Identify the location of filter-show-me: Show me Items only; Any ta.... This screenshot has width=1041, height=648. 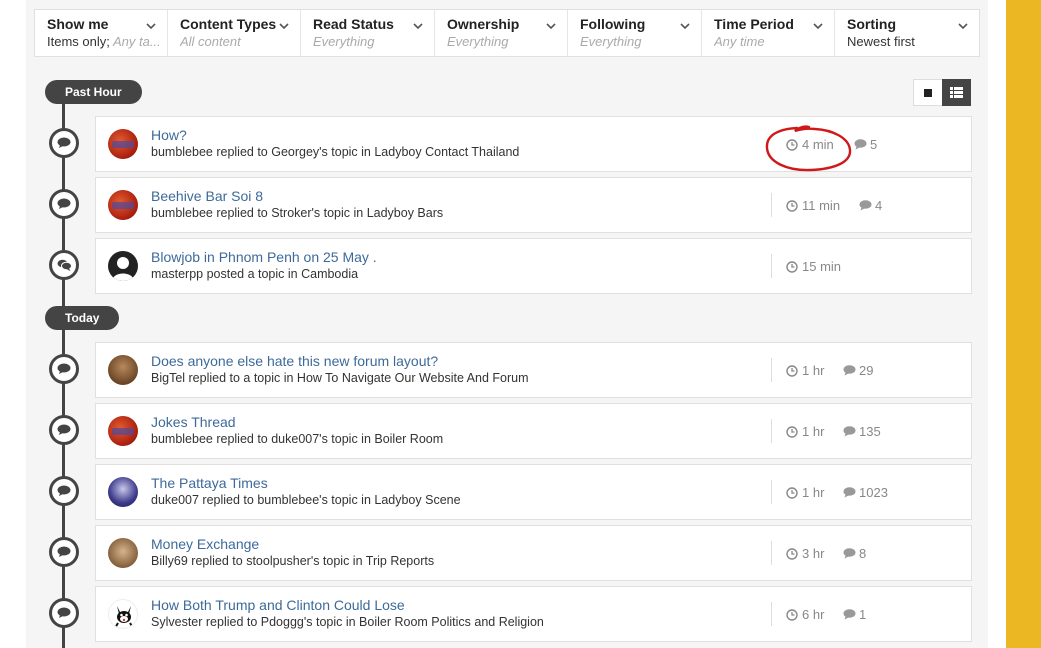
(101, 33).